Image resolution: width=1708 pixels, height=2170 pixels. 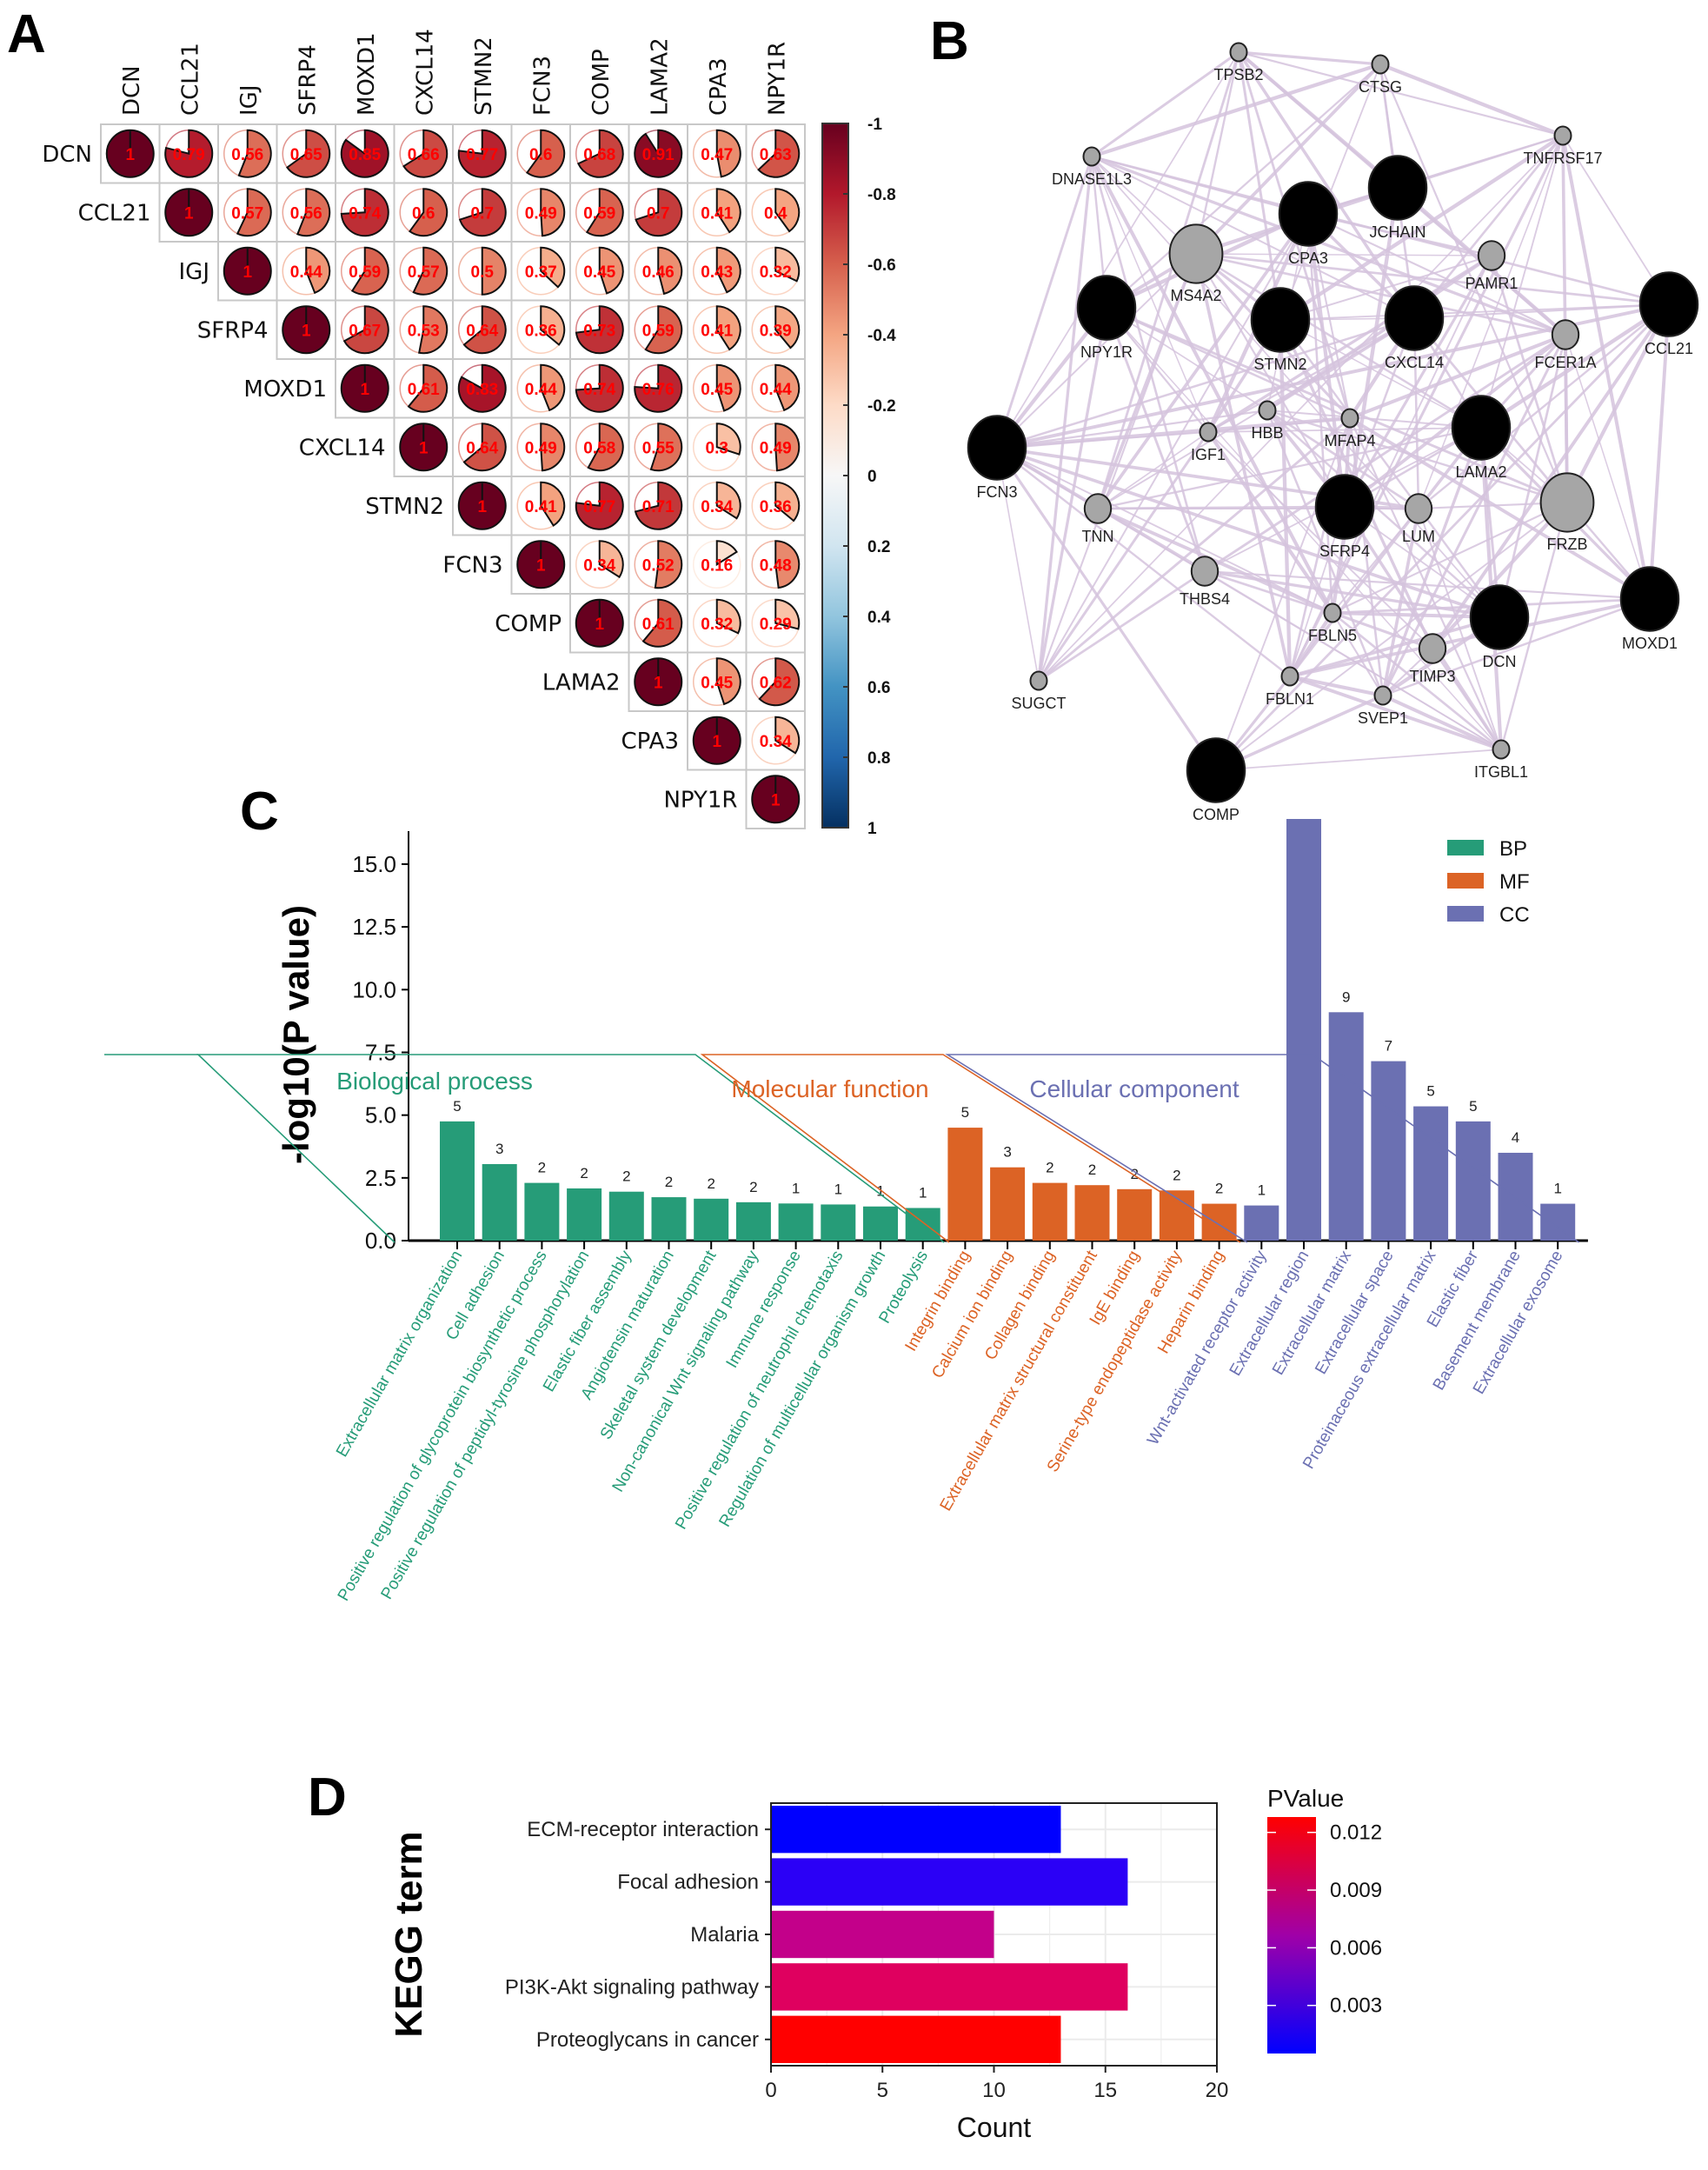 I want to click on legend-label-BP: BP, so click(x=1513, y=849).